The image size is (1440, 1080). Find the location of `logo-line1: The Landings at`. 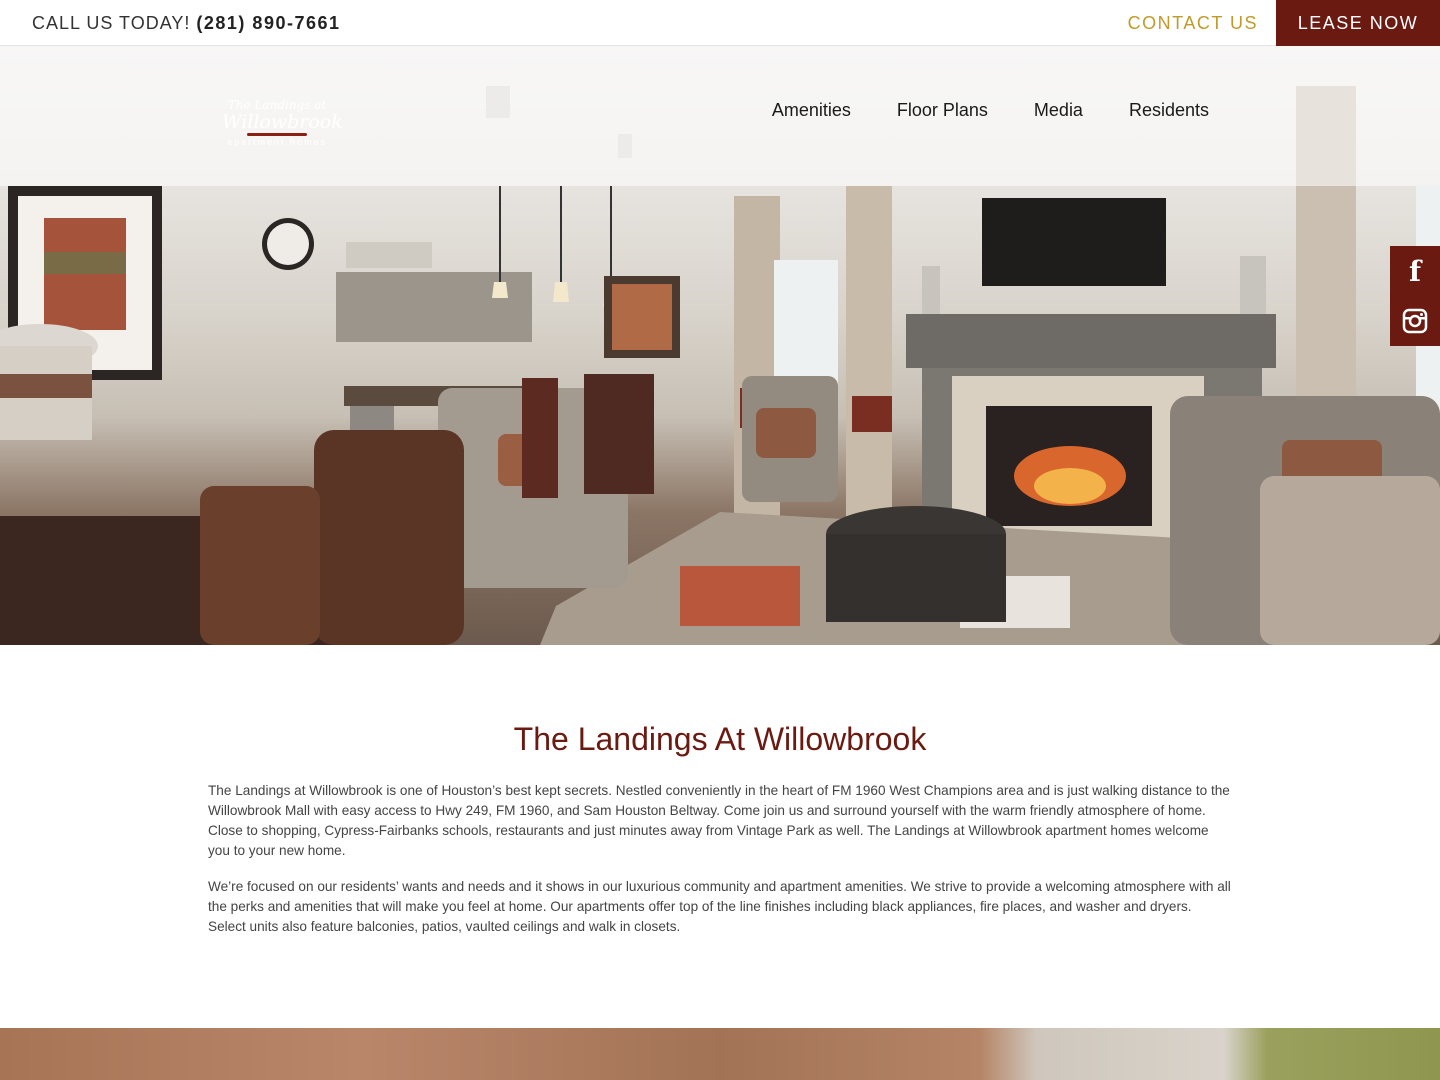

logo-line1: The Landings at is located at coordinates (277, 105).